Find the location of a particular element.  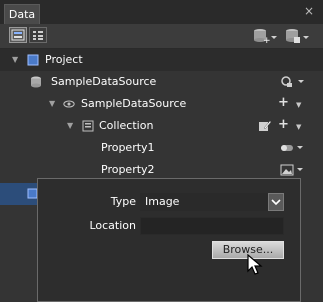

tree-row-datasource: SampleDataSource is located at coordinates (161, 82).